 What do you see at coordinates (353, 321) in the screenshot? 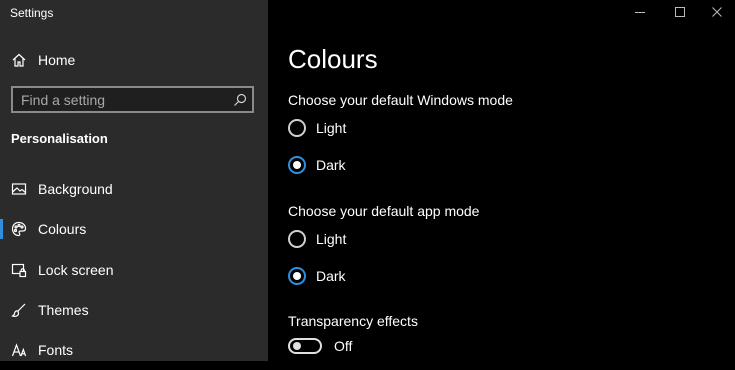
I see `transparency-label: Transparency effects` at bounding box center [353, 321].